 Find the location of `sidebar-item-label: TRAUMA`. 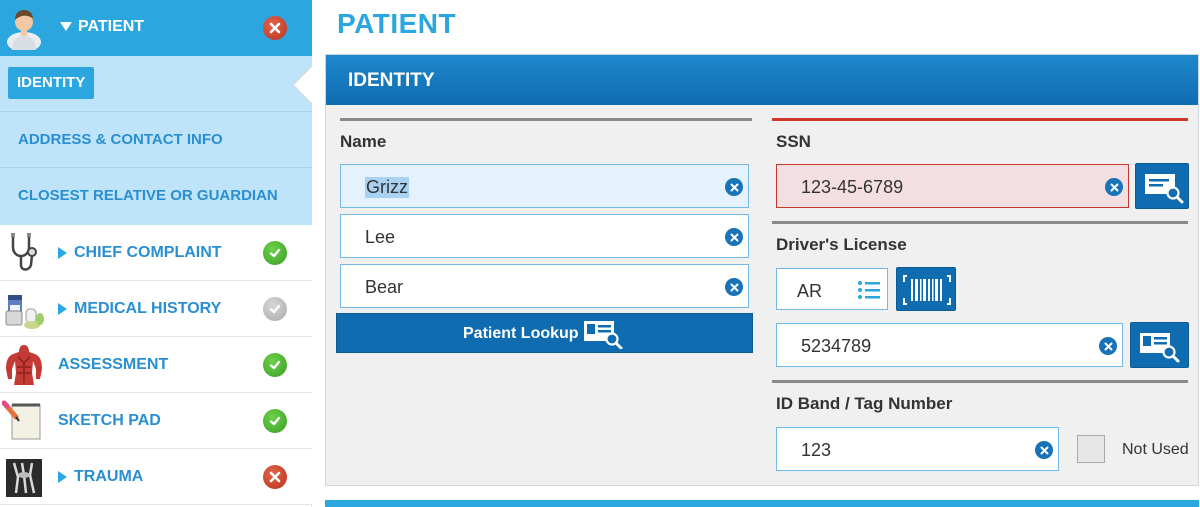

sidebar-item-label: TRAUMA is located at coordinates (109, 476).